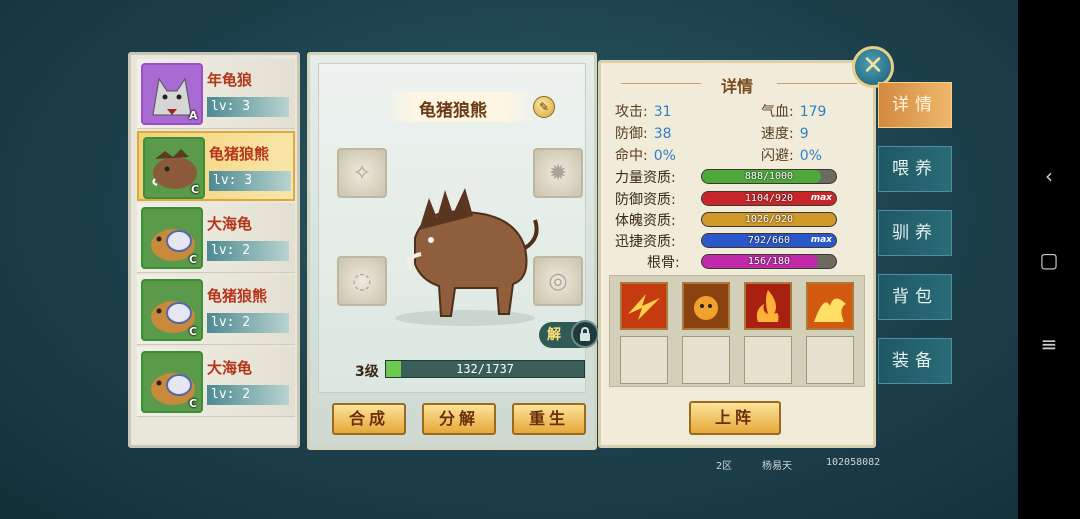 This screenshot has width=1080, height=519. I want to click on tab-train: 驯养, so click(915, 233).